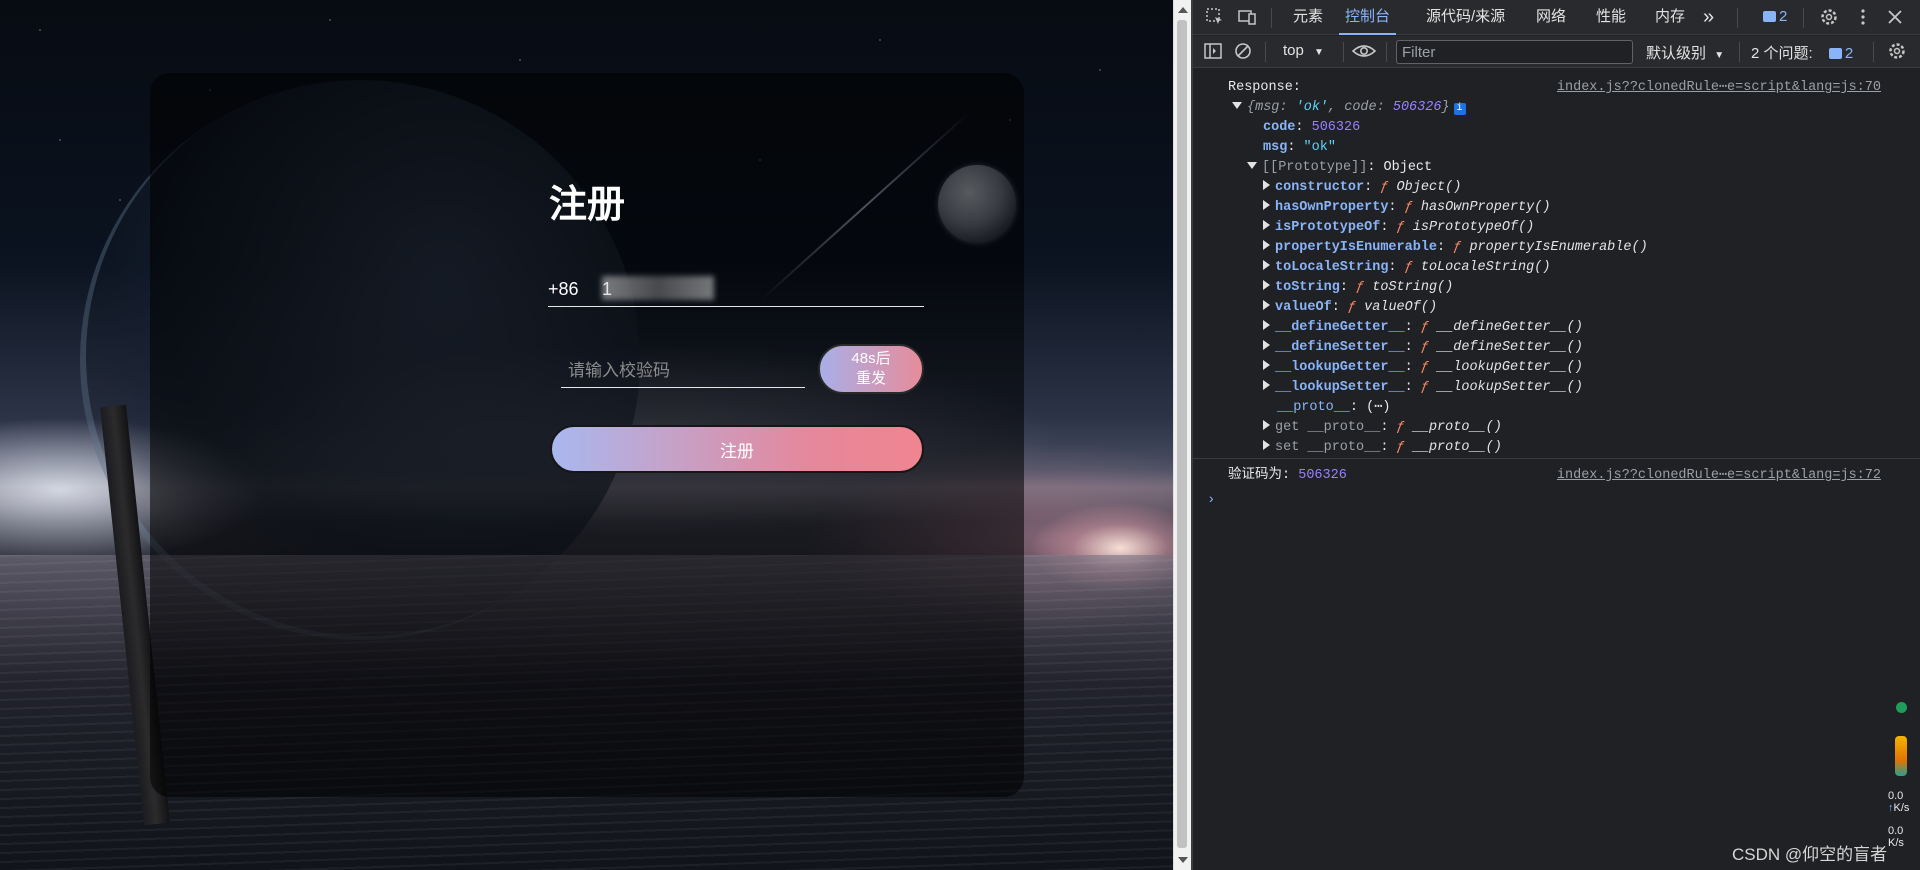 This screenshot has height=870, width=1920. Describe the element at coordinates (1591, 188) in the screenshot. I see `prototype-member-row: constructor: ƒ Object()` at that location.